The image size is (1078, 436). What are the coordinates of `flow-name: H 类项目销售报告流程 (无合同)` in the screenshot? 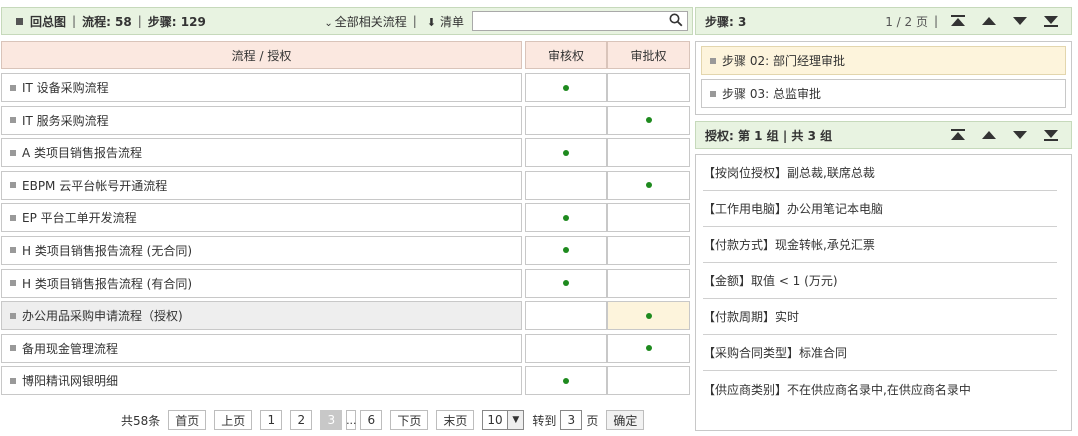 It's located at (107, 250).